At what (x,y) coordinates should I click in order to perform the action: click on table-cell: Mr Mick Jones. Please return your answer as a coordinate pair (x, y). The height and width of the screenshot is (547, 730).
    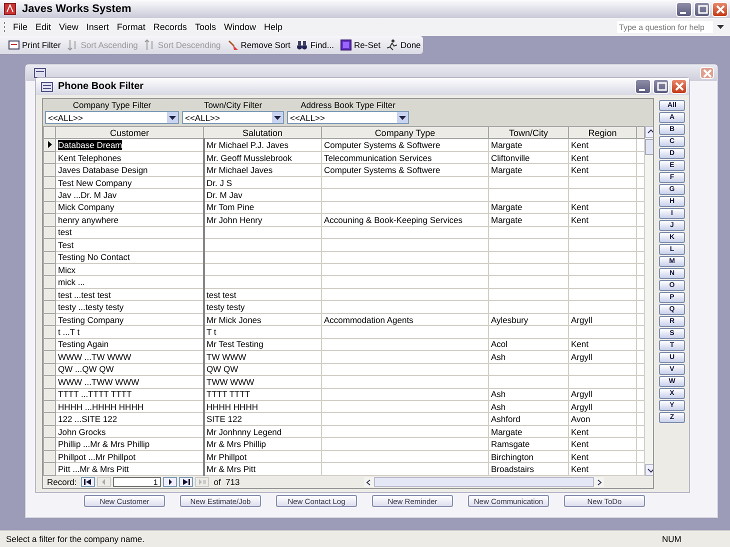
    Looking at the image, I should click on (263, 319).